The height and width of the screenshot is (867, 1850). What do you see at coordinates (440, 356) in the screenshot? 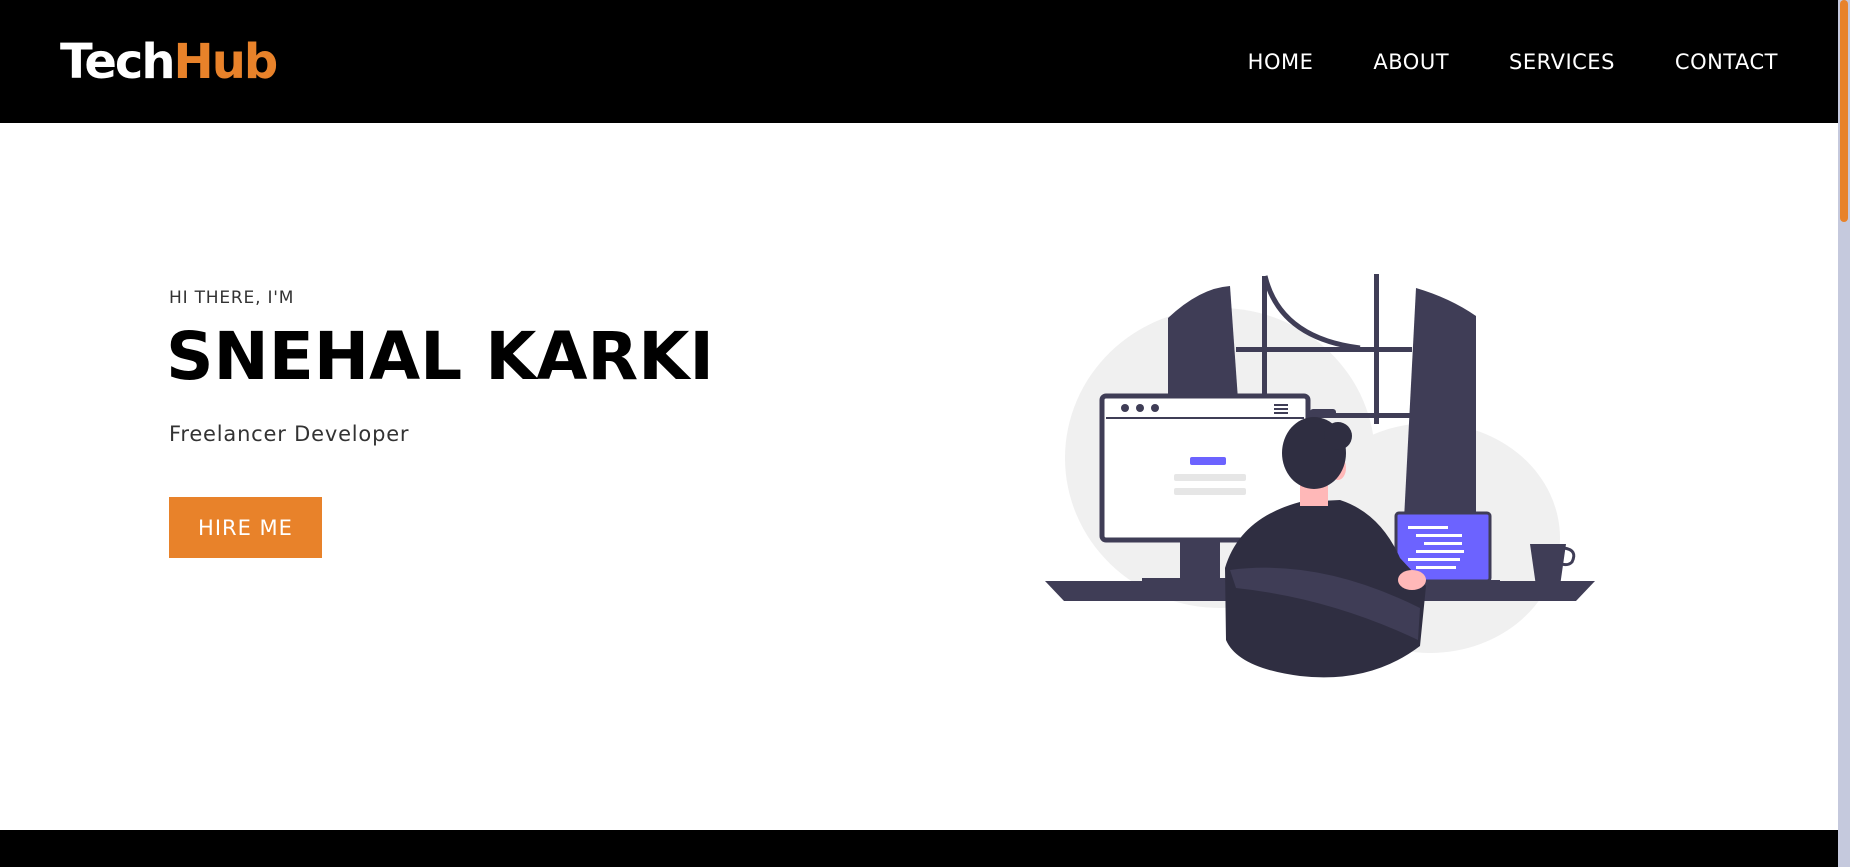
I see `hero-name: SNEHAL KARKI` at bounding box center [440, 356].